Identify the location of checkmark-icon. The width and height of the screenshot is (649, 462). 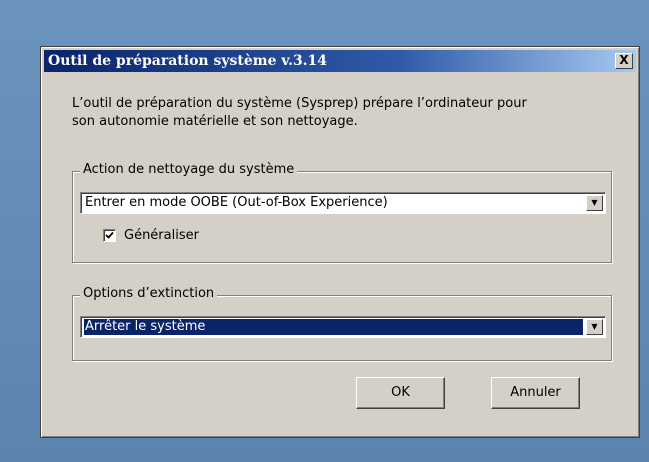
(109, 235).